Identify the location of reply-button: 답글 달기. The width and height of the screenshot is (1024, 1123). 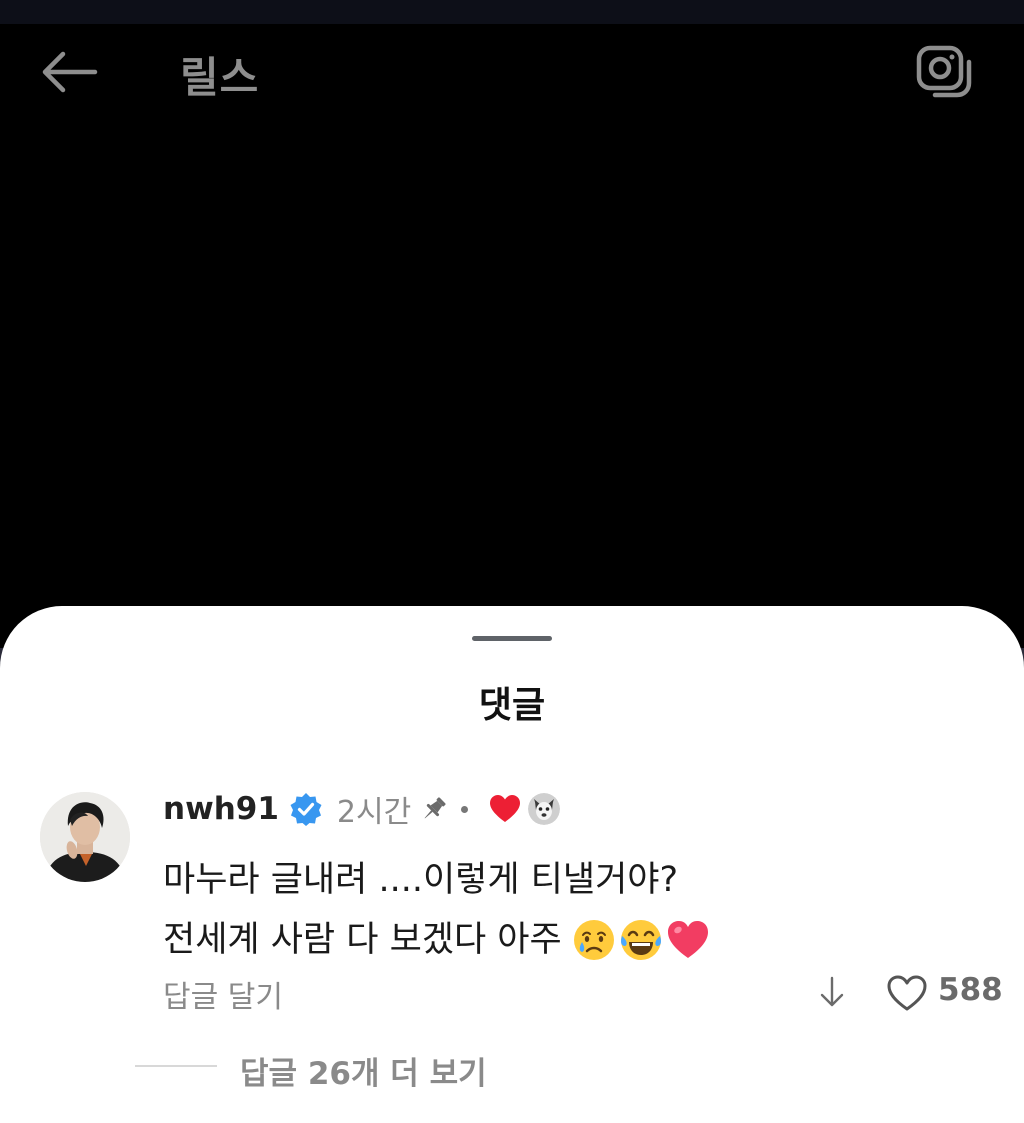
(223, 994).